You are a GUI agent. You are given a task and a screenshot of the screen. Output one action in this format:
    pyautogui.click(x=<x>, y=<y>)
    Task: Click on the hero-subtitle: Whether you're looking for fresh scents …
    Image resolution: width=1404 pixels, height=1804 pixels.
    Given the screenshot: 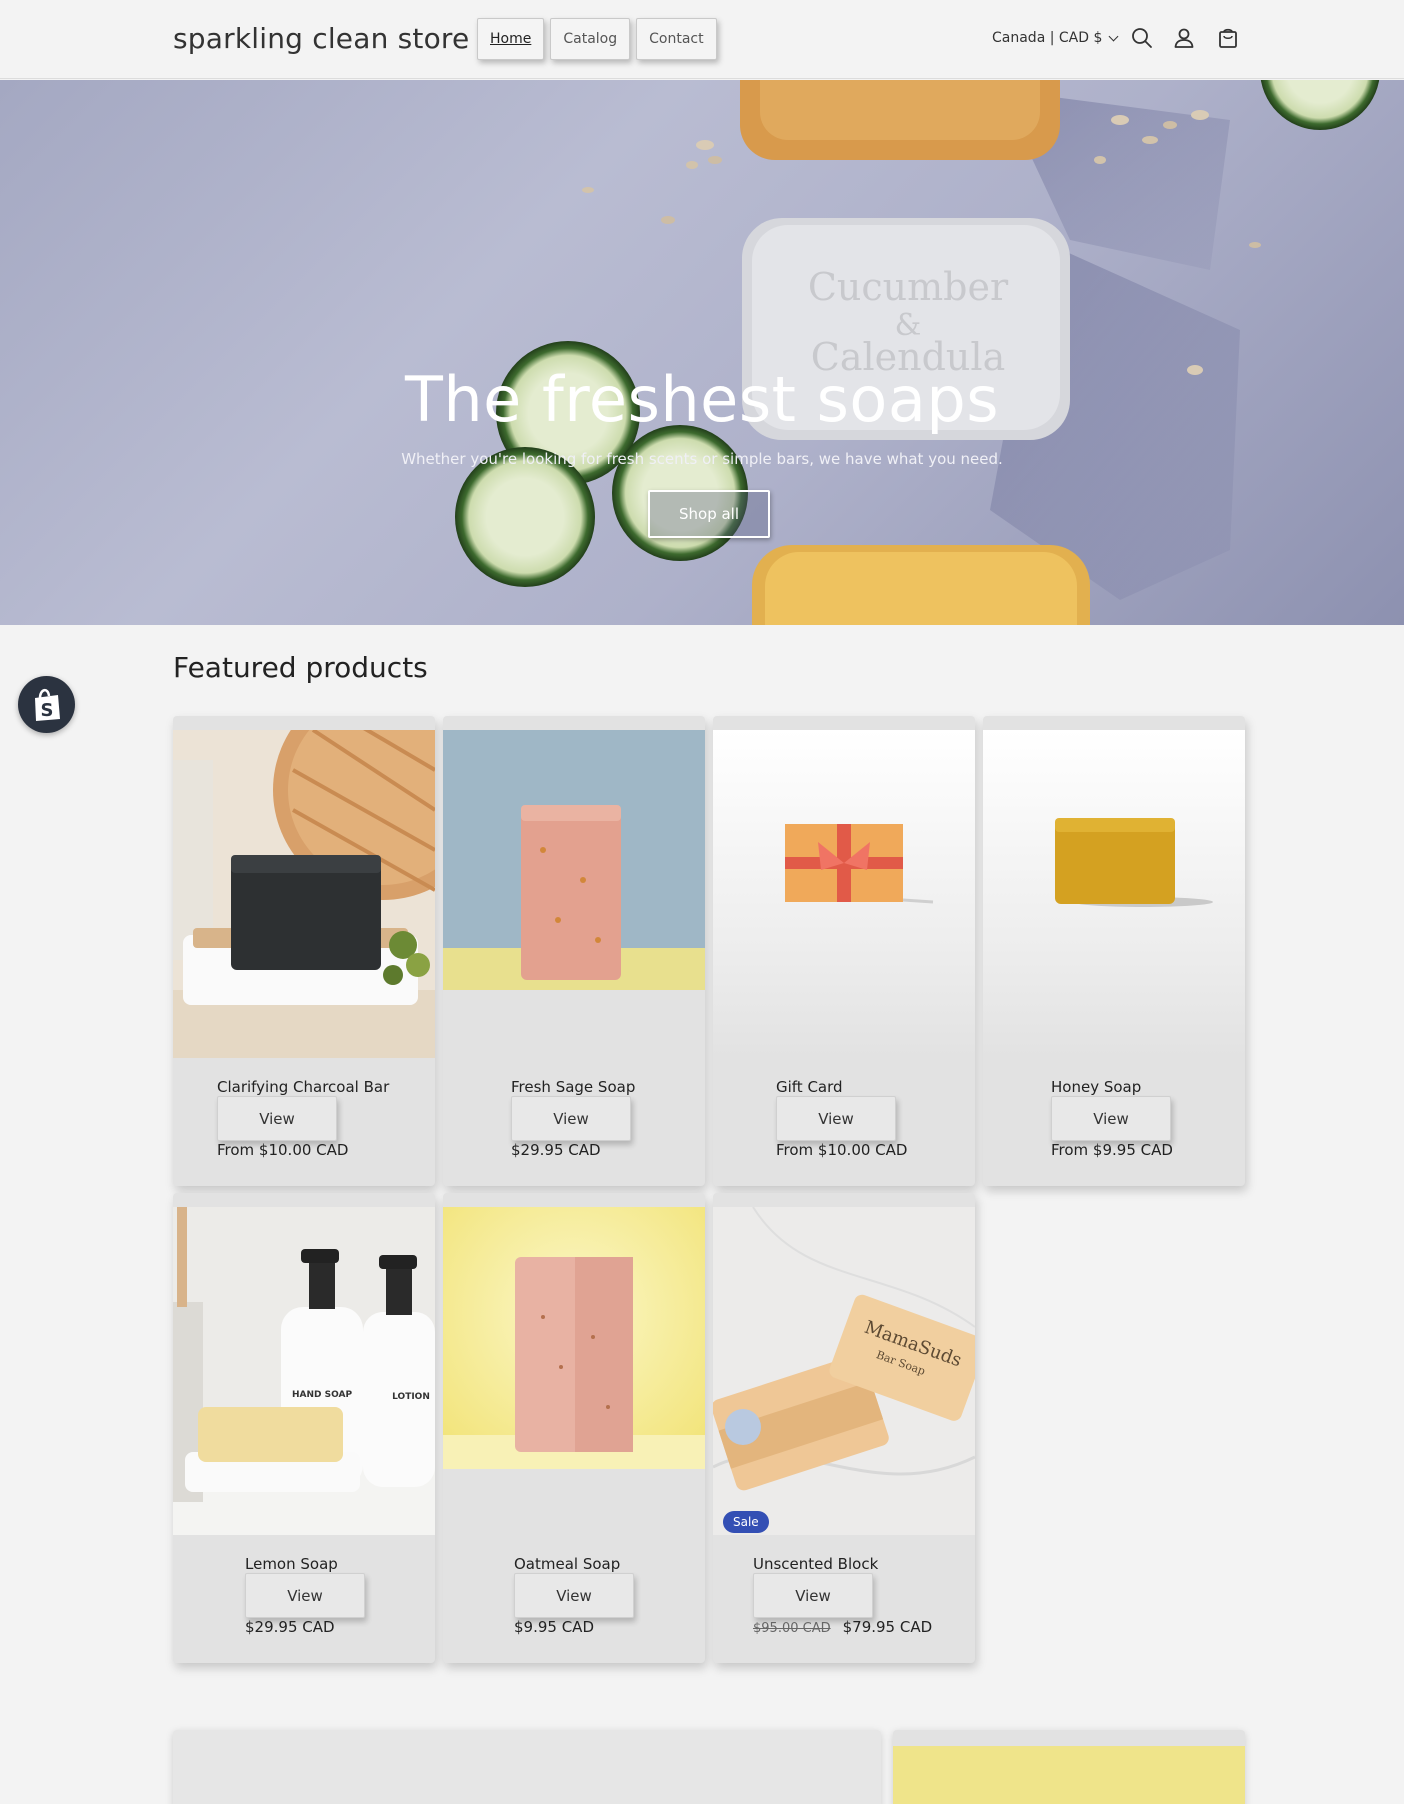 What is the action you would take?
    pyautogui.click(x=702, y=459)
    